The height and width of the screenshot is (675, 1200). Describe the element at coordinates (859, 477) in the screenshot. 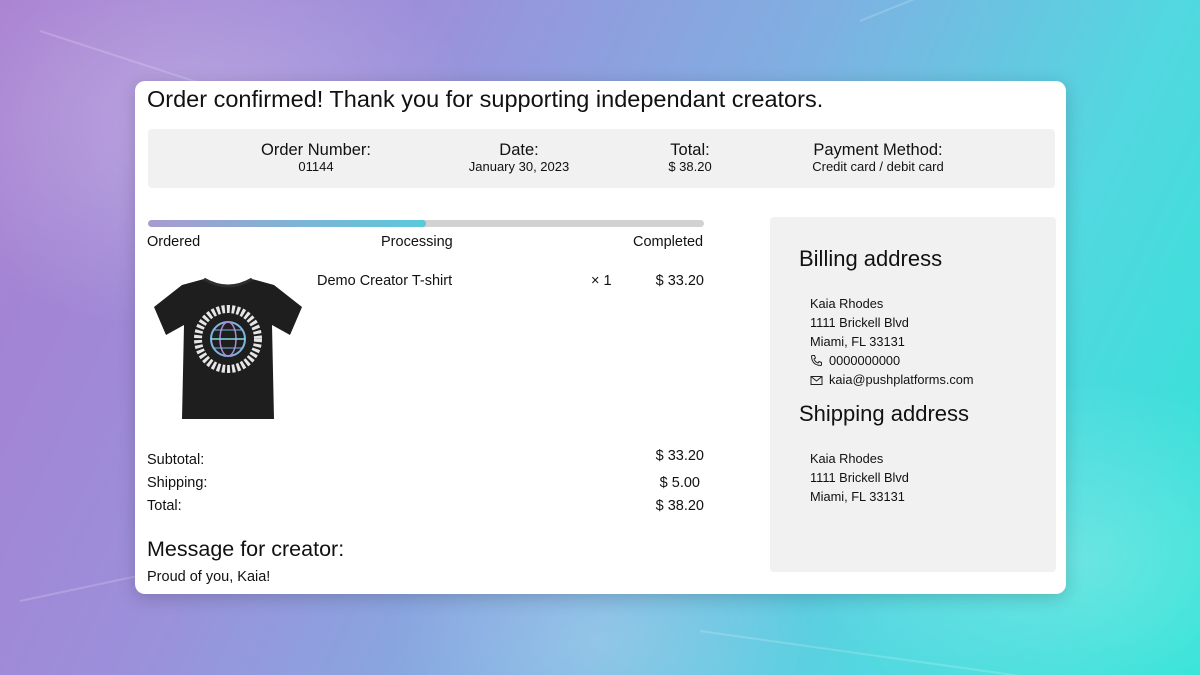

I see `shipping-street: 1111 Brickell Blvd` at that location.